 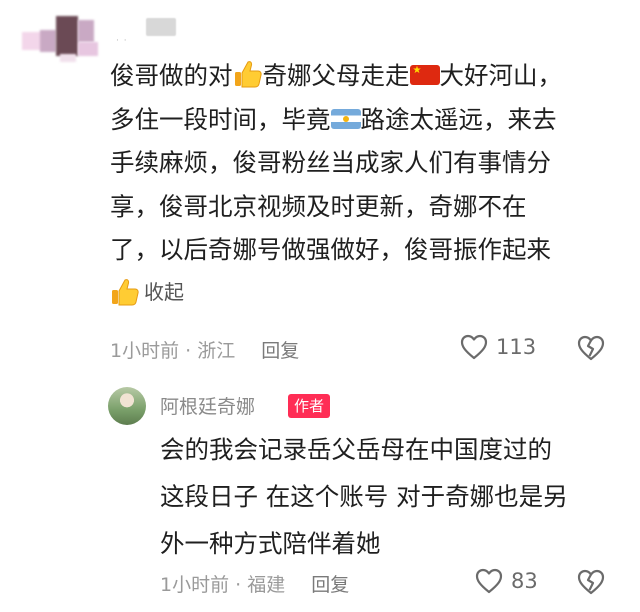 I want to click on reply-like-group: 83, so click(x=506, y=581).